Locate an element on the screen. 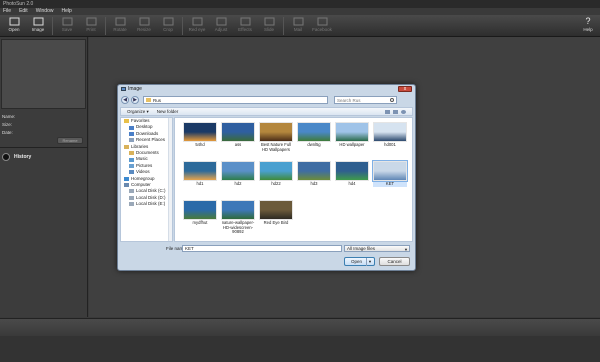  toolbar-label: Save is located at coordinates (67, 29).